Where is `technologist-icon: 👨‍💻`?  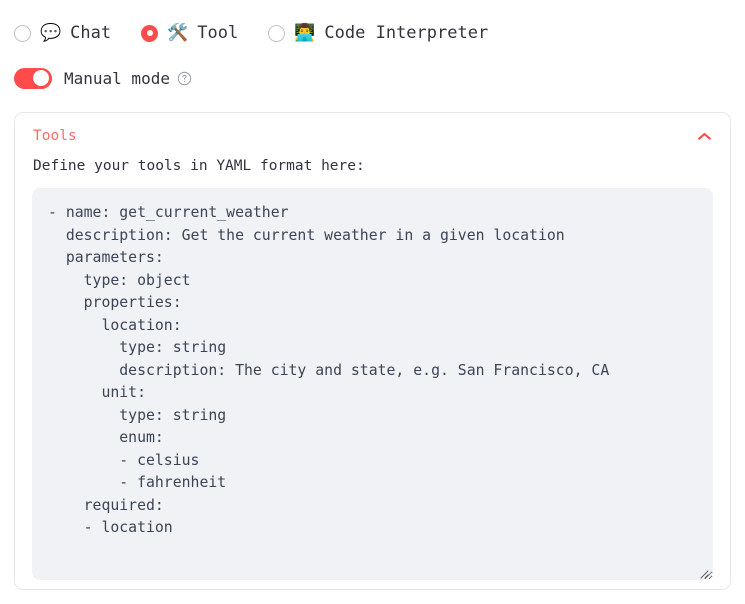 technologist-icon: 👨‍💻 is located at coordinates (305, 32).